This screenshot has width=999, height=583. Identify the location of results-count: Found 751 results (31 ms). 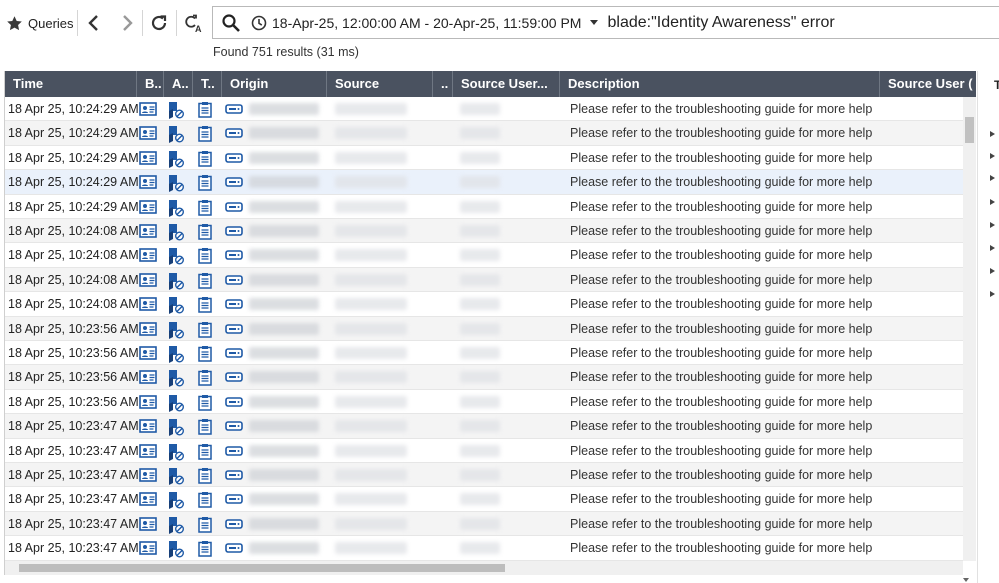
(286, 52).